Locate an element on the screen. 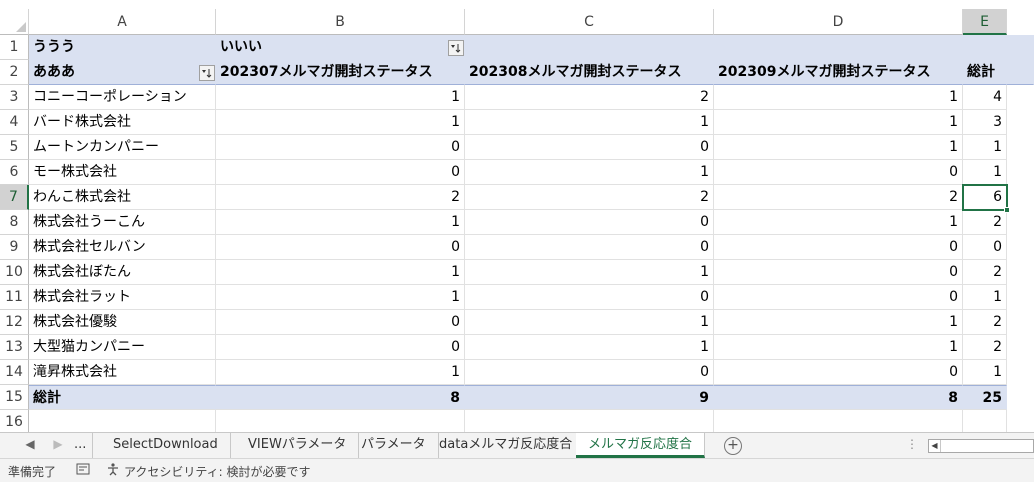  row-header-6: 6 is located at coordinates (14, 172).